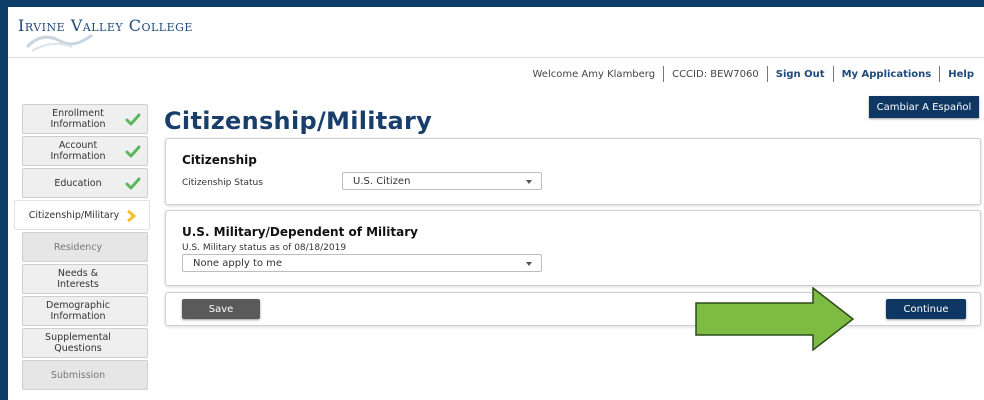 Image resolution: width=984 pixels, height=400 pixels. I want to click on sidebar-item-education: Education, so click(85, 183).